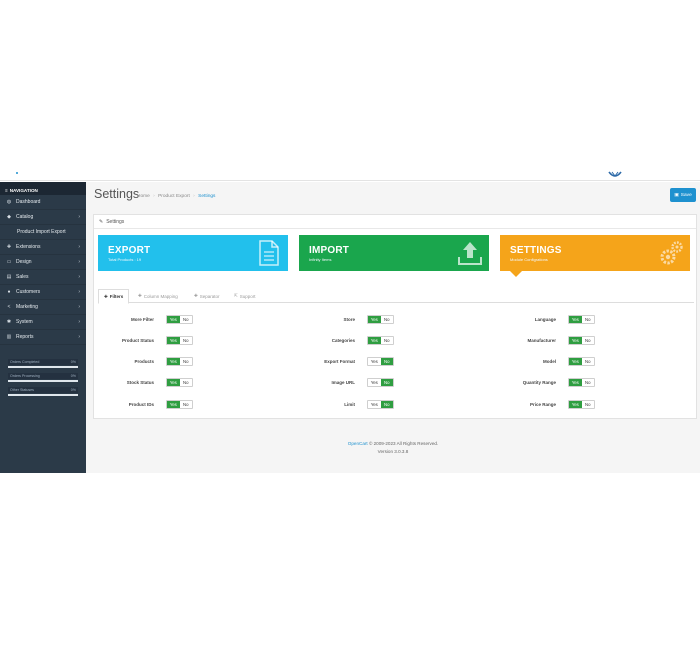 This screenshot has height=650, width=700. What do you see at coordinates (393, 451) in the screenshot?
I see `version-text: Version 3.0.3.8` at bounding box center [393, 451].